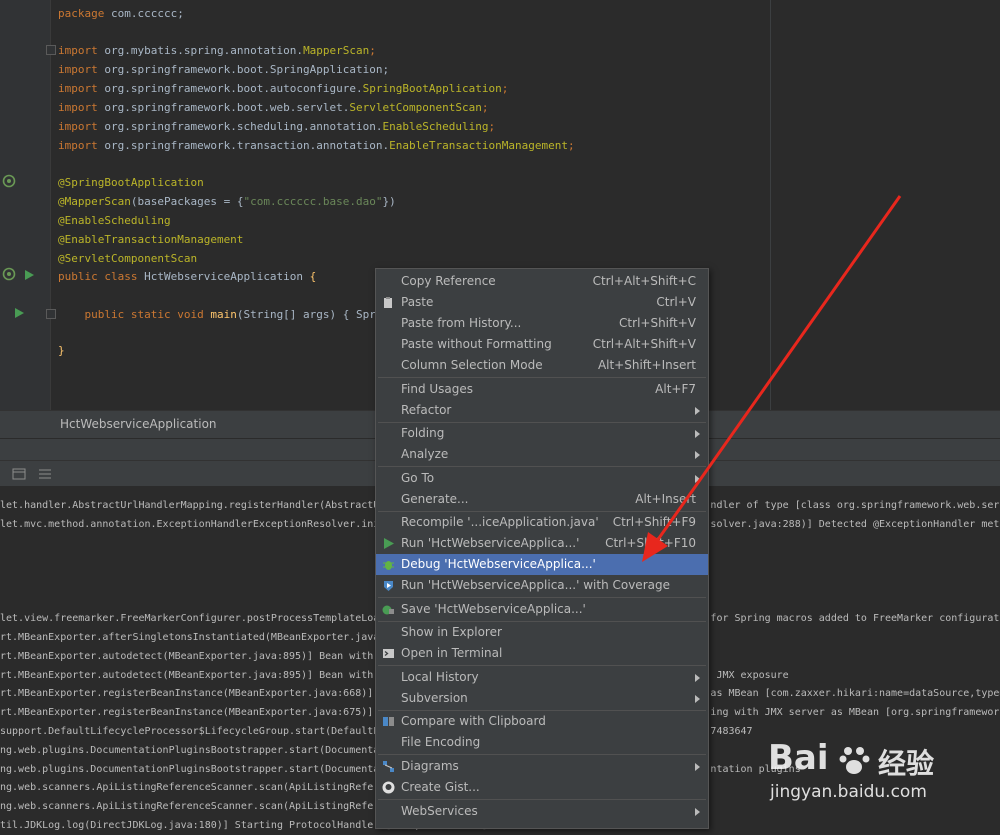 This screenshot has height=835, width=1000. I want to click on baidu-watermark: Bai 经验 jingyan.baidu.com, so click(870, 773).